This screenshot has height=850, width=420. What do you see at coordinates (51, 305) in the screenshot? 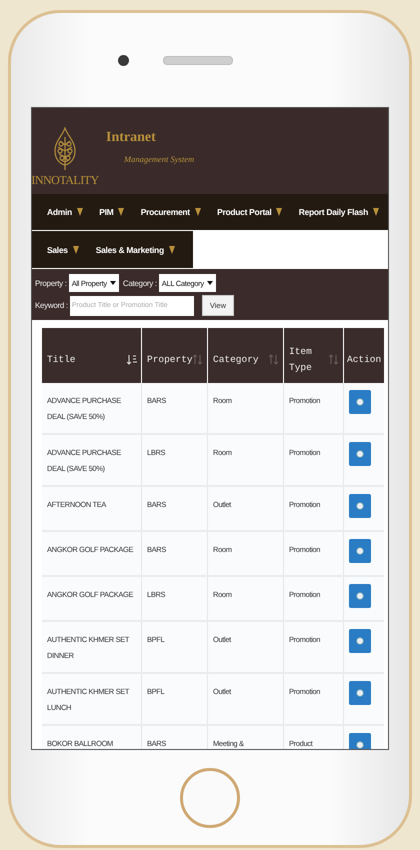
I see `keyword-label: Keyword :` at bounding box center [51, 305].